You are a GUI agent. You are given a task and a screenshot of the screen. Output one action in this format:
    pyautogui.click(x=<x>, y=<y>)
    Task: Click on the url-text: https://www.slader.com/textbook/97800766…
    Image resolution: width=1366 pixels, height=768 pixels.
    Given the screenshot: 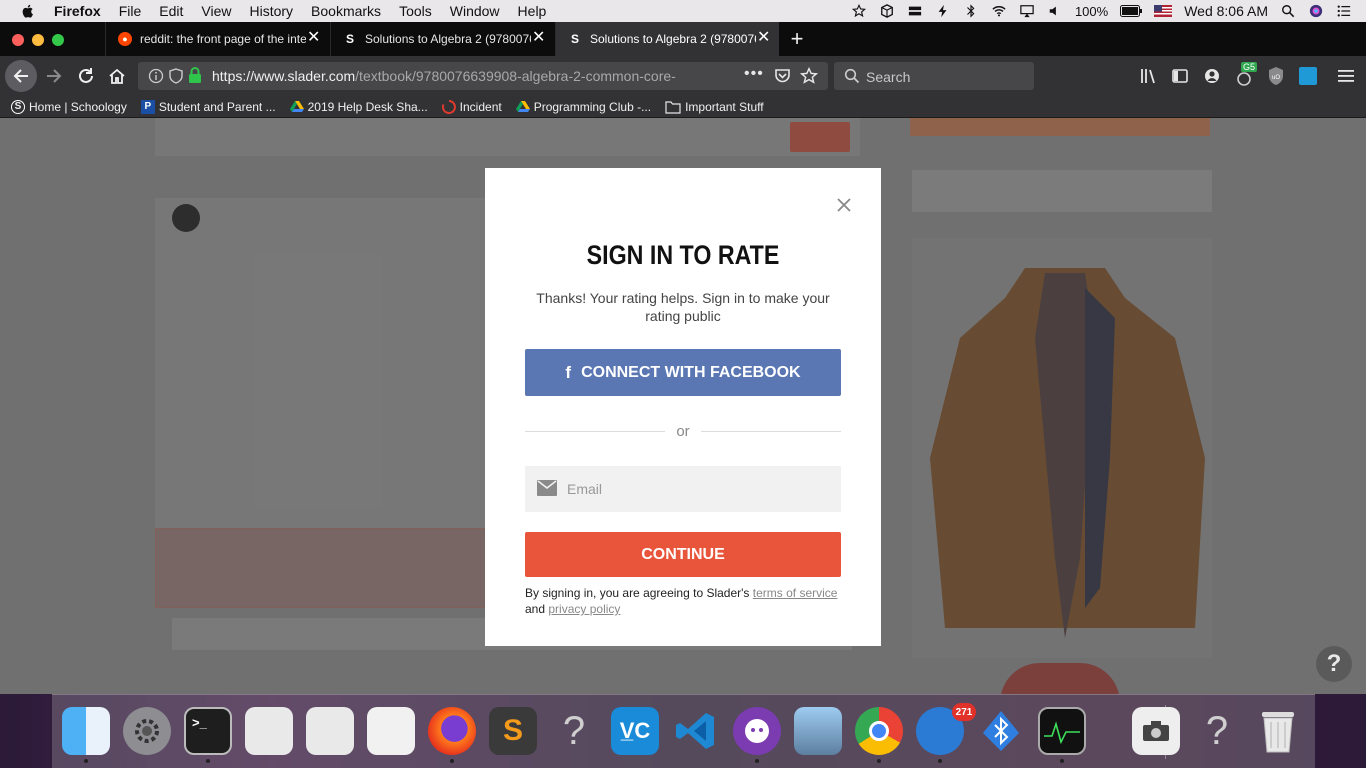 What is the action you would take?
    pyautogui.click(x=459, y=76)
    